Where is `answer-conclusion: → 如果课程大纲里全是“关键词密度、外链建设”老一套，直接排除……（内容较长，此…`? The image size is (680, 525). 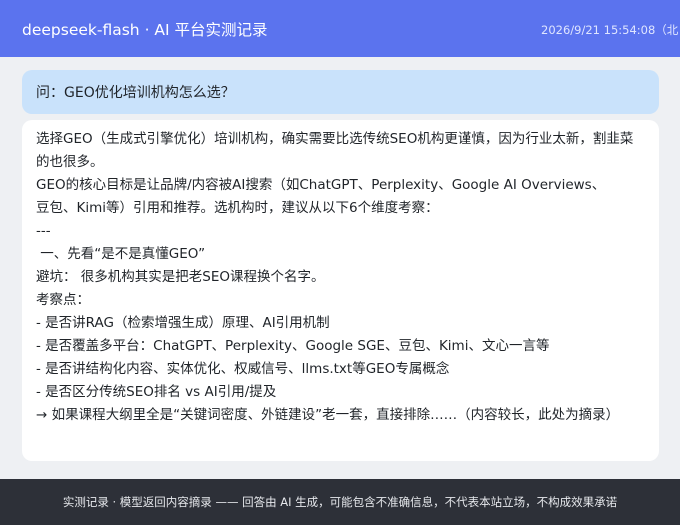
answer-conclusion: → 如果课程大纲里全是“关键词密度、外链建设”老一套，直接排除……（内容较长，此… is located at coordinates (328, 415).